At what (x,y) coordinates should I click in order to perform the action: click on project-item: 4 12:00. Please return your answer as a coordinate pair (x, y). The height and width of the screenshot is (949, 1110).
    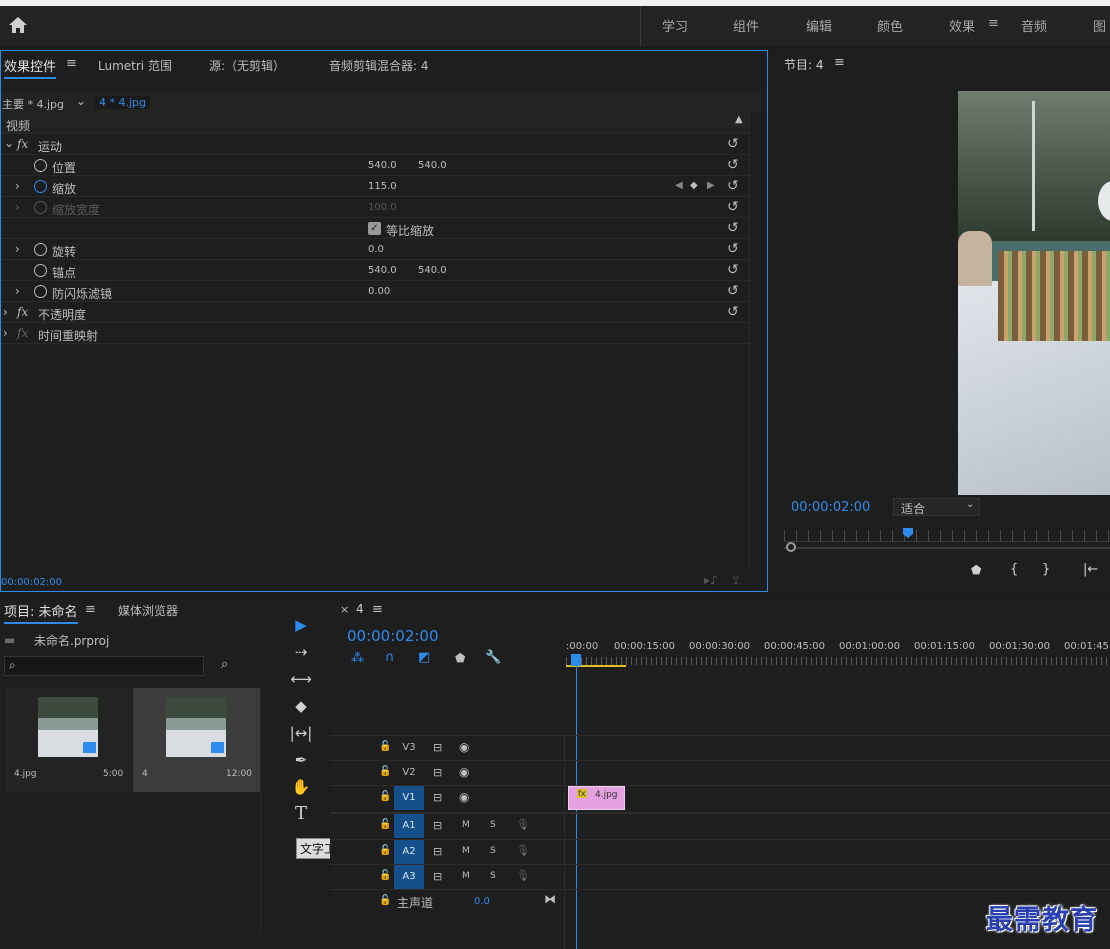
    Looking at the image, I should click on (196, 740).